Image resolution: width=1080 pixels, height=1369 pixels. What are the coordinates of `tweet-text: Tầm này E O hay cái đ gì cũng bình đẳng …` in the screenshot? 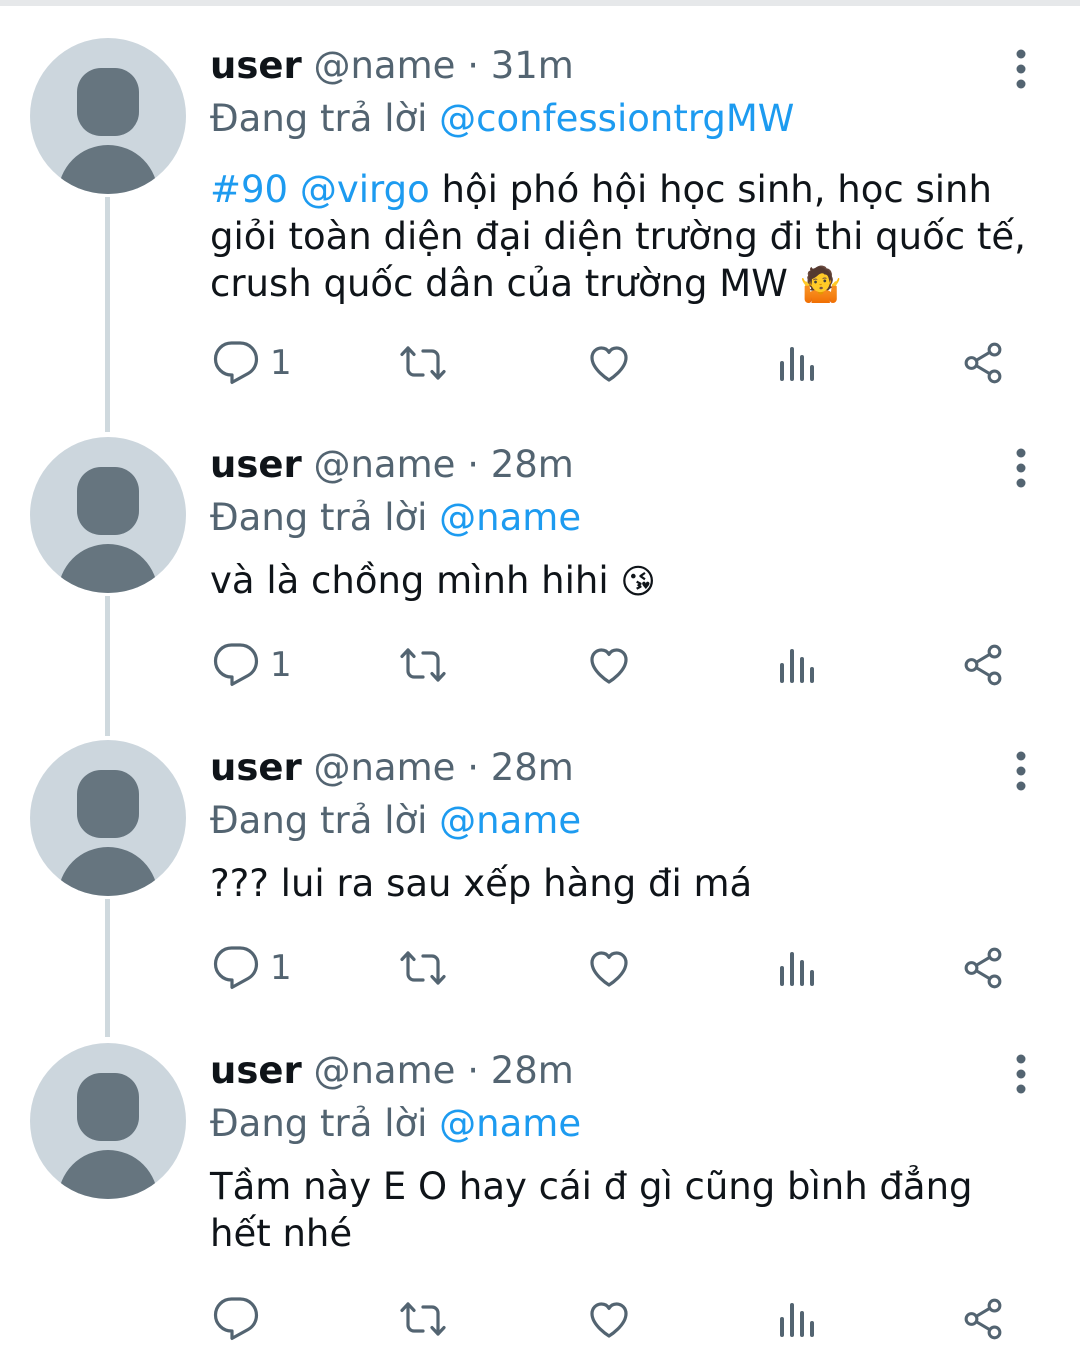 It's located at (625, 1210).